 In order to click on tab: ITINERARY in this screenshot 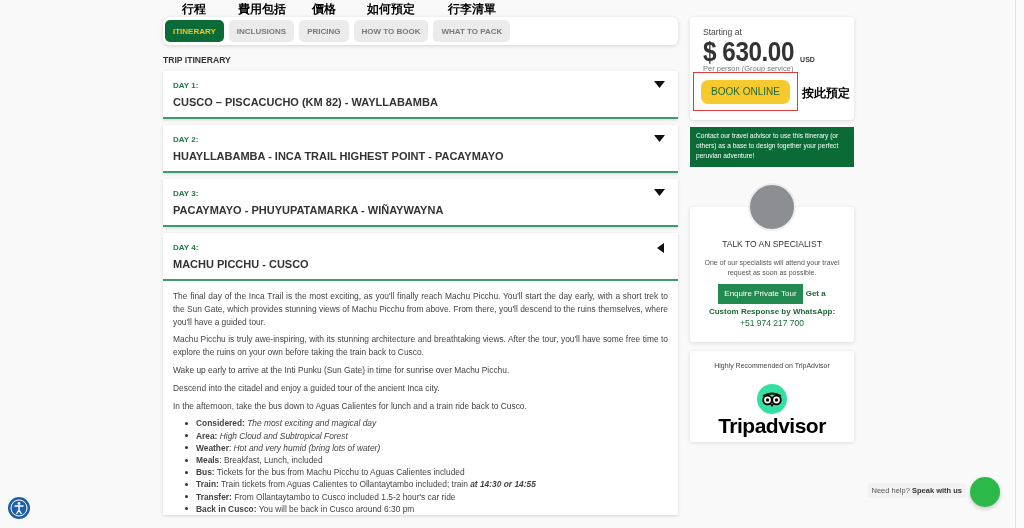, I will do `click(194, 31)`.